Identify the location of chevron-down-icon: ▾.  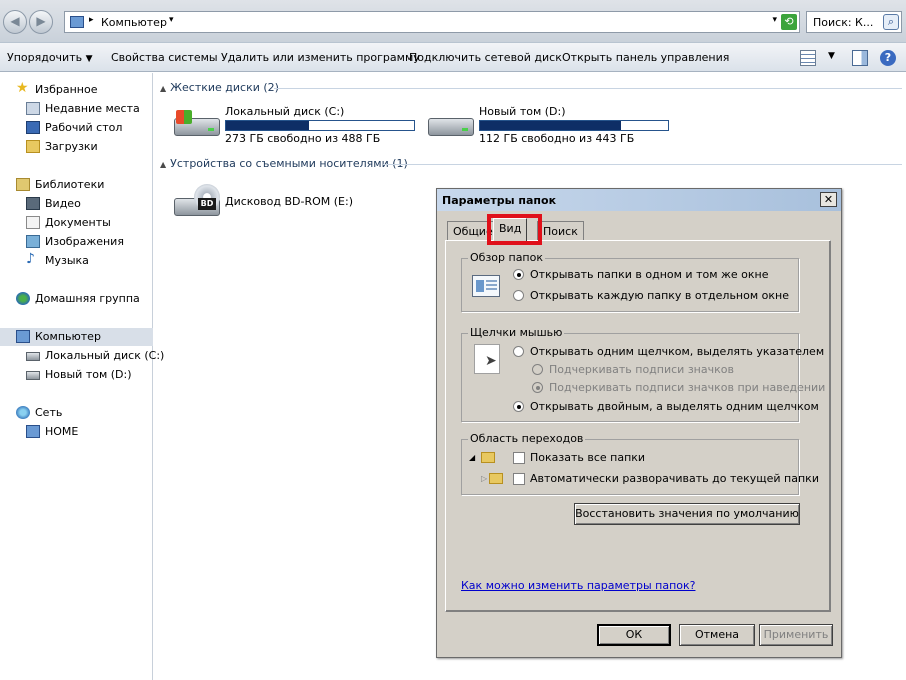
(171, 20).